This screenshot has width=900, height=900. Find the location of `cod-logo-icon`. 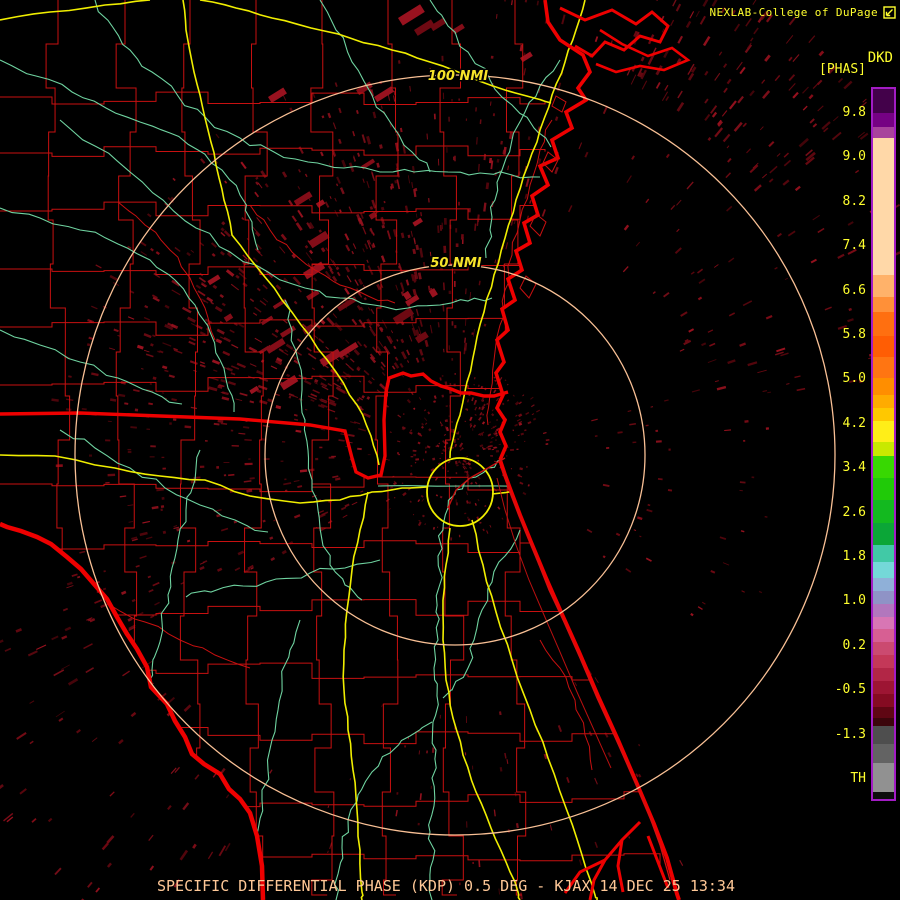

cod-logo-icon is located at coordinates (889, 12).